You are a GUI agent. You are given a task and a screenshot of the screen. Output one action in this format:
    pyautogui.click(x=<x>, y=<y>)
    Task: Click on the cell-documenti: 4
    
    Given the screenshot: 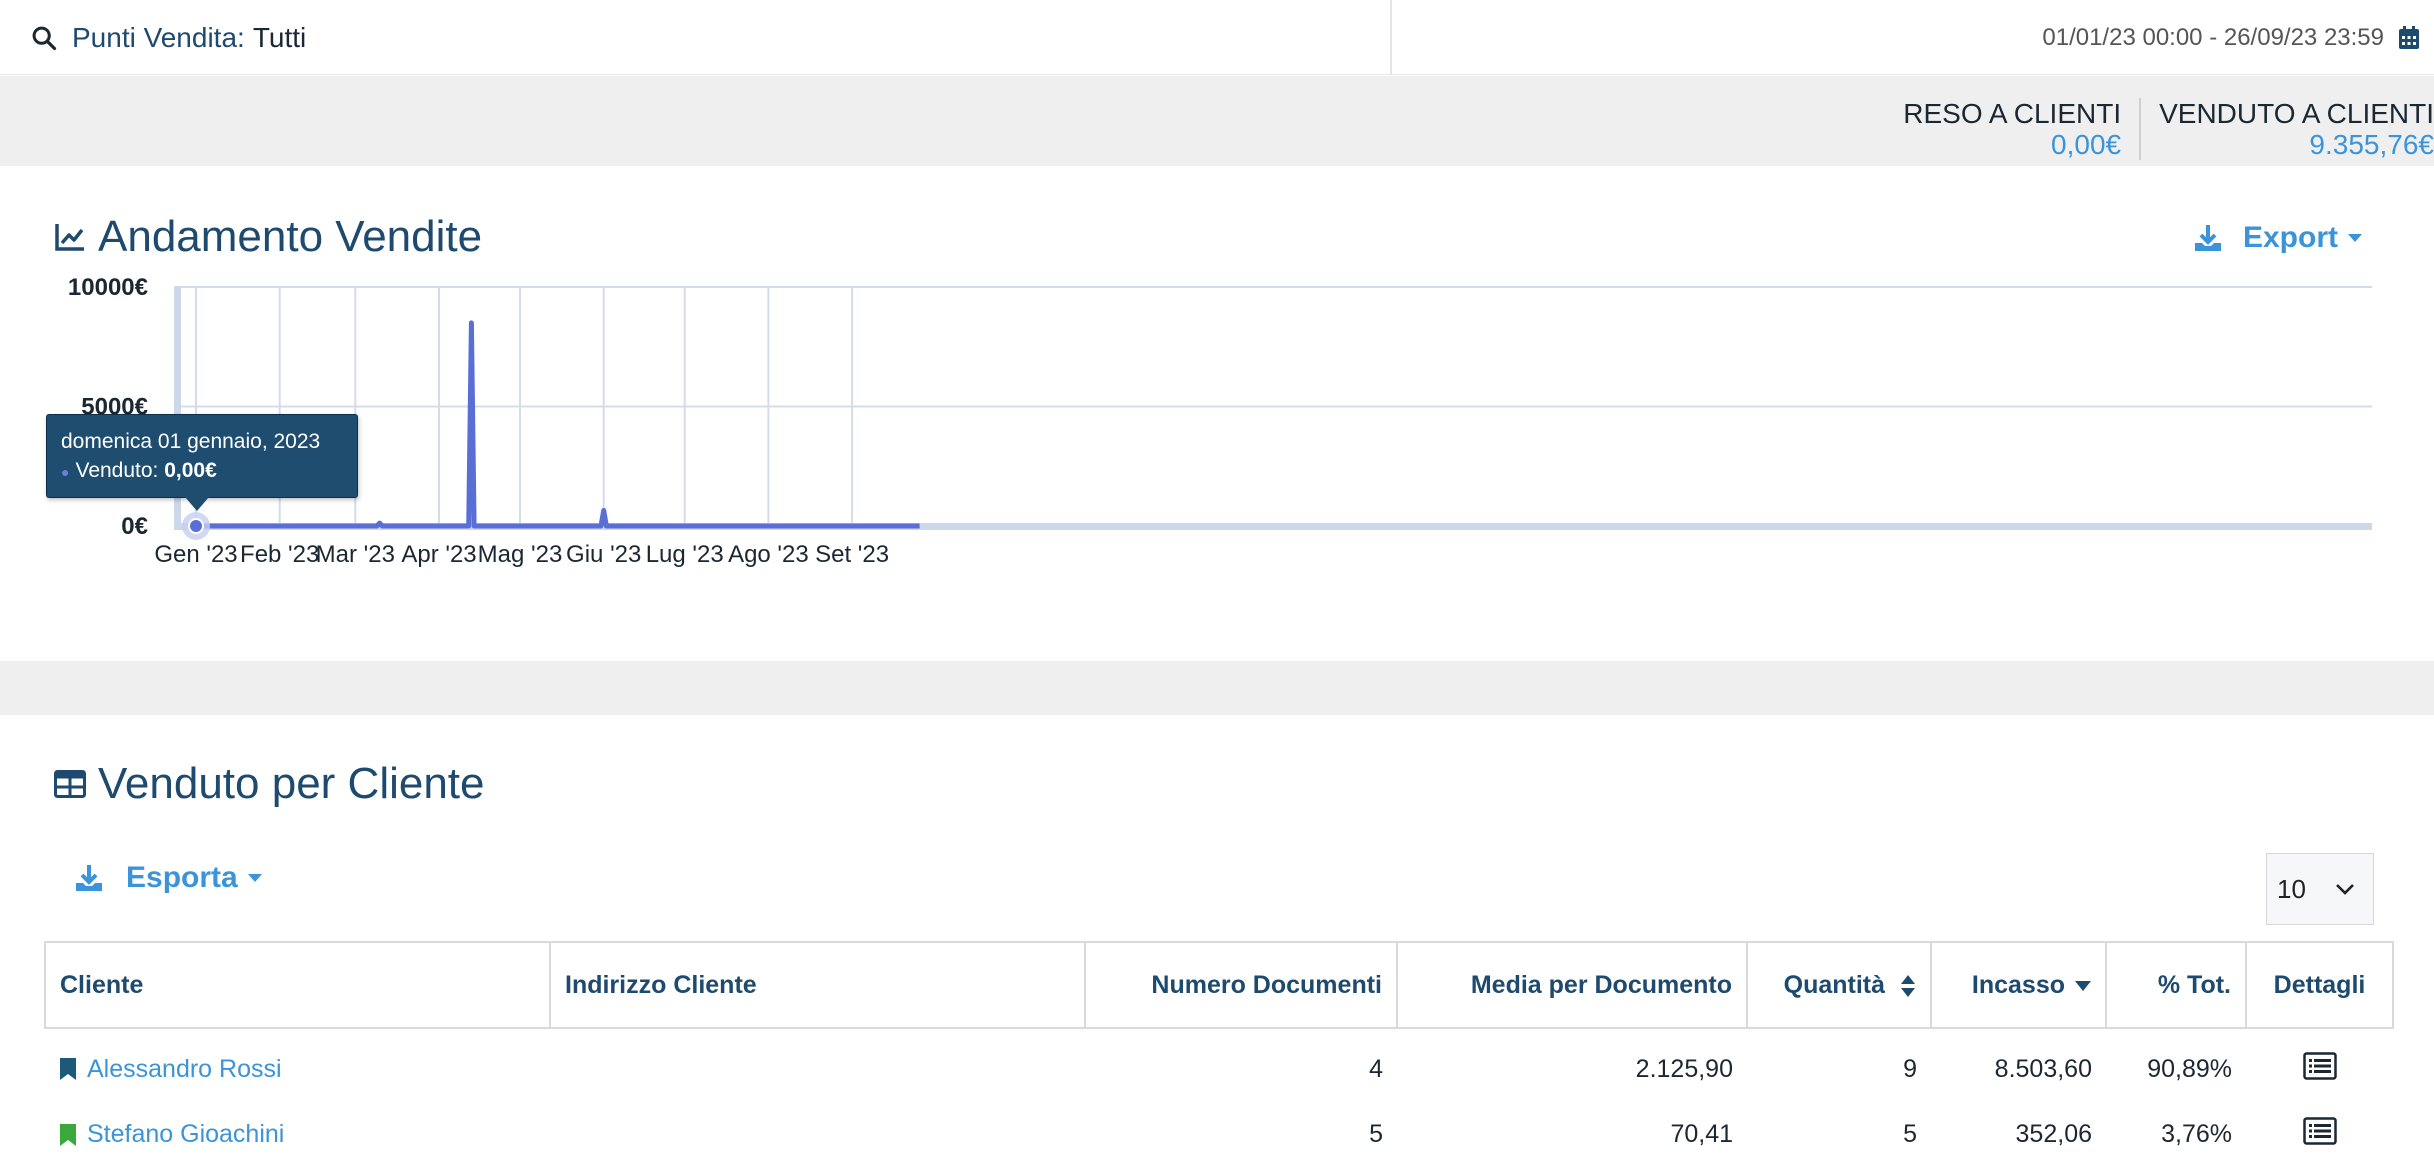 What is the action you would take?
    pyautogui.click(x=1376, y=1068)
    